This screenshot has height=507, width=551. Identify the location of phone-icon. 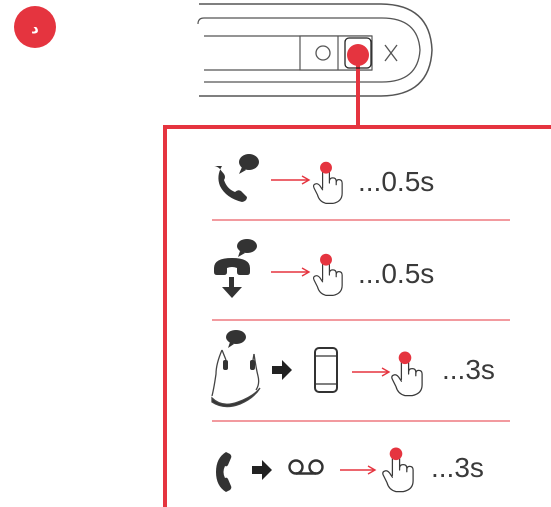
(224, 472).